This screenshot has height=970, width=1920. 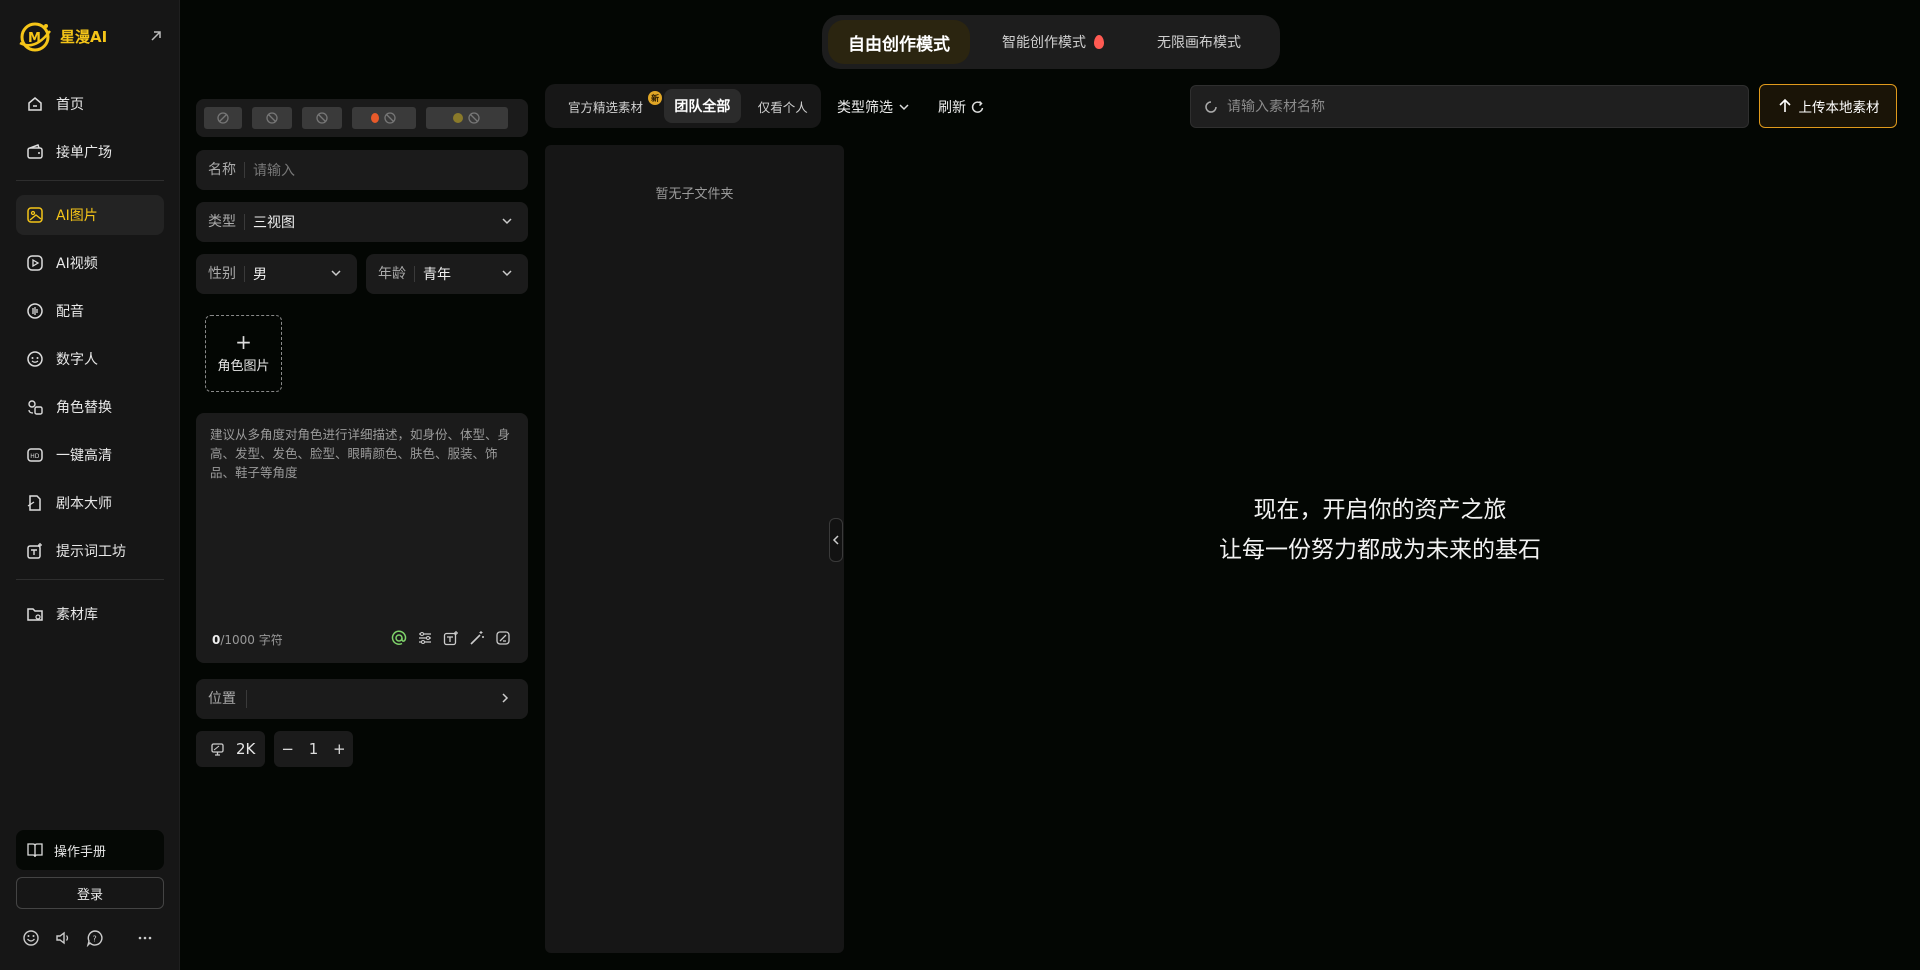 I want to click on plus-icon: +, so click(x=339, y=749).